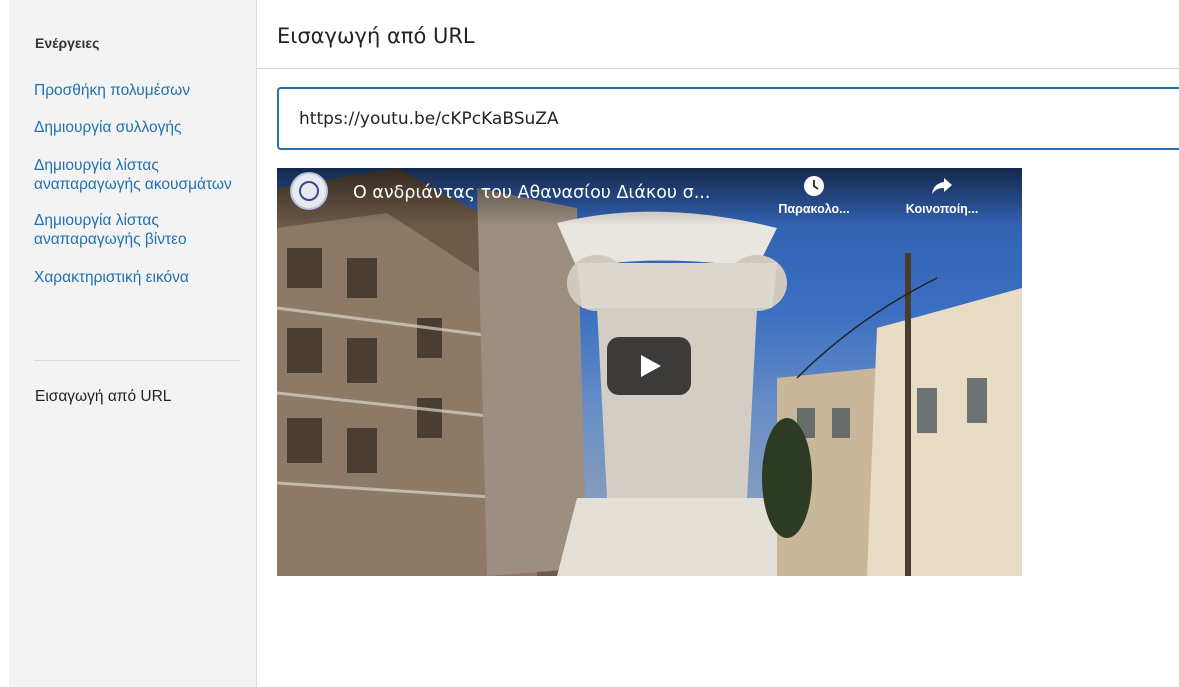  I want to click on menu-item-featured-image: Χαρακτηριστική εικόνα, so click(134, 277).